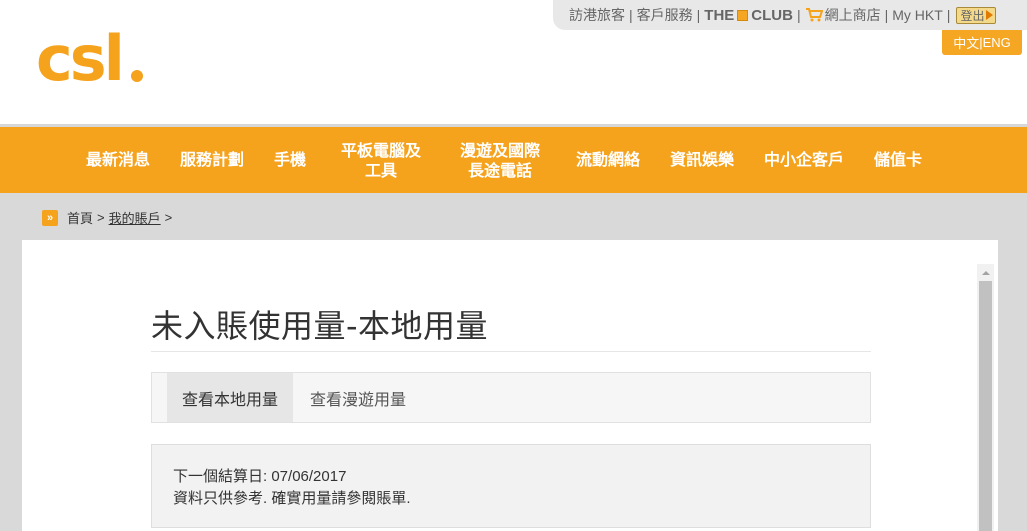 This screenshot has height=531, width=1027. What do you see at coordinates (260, 476) in the screenshot?
I see `next-billing-date: 下一個結算日: 07/06/2017` at bounding box center [260, 476].